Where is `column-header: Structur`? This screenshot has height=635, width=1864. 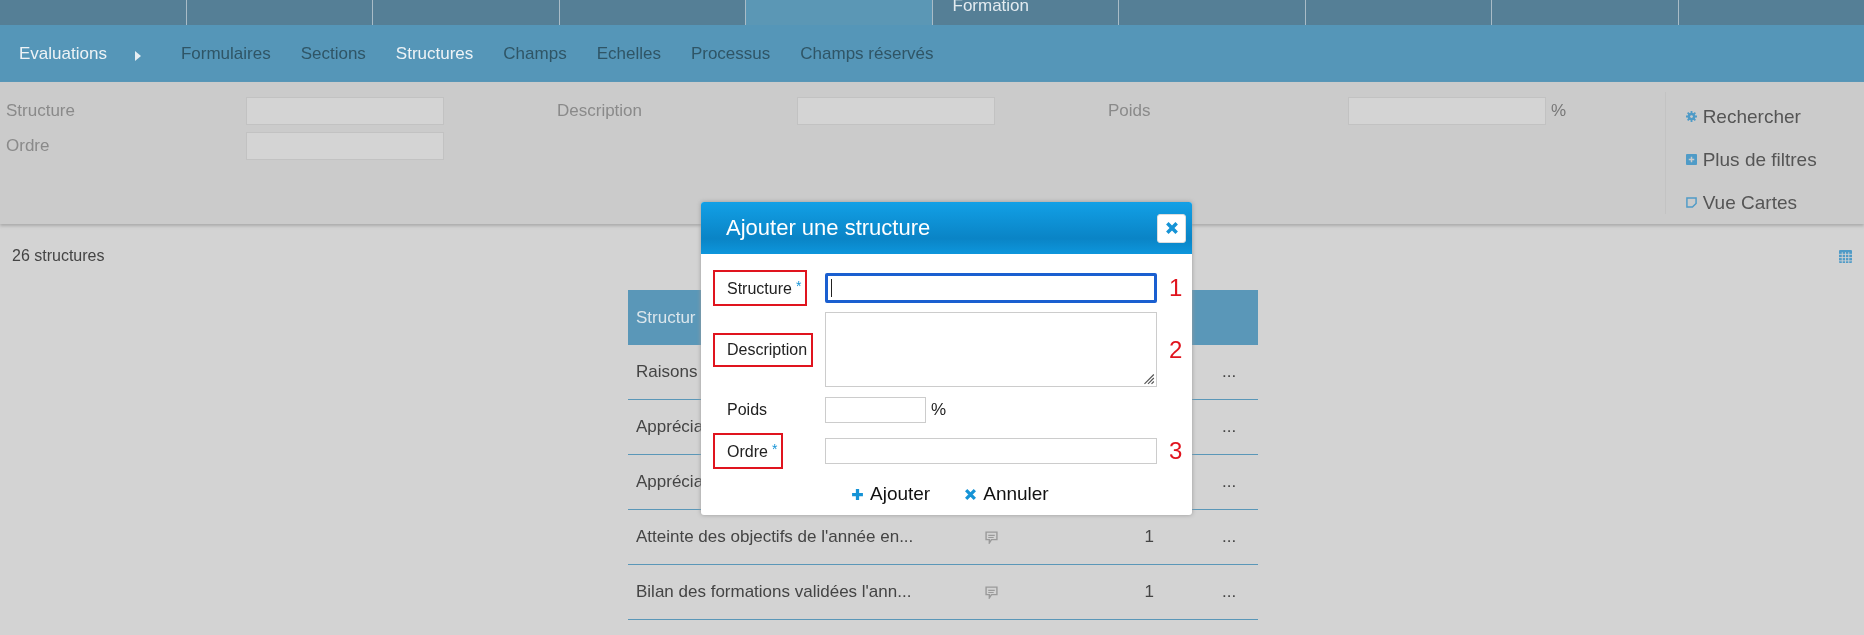 column-header: Structur is located at coordinates (662, 317).